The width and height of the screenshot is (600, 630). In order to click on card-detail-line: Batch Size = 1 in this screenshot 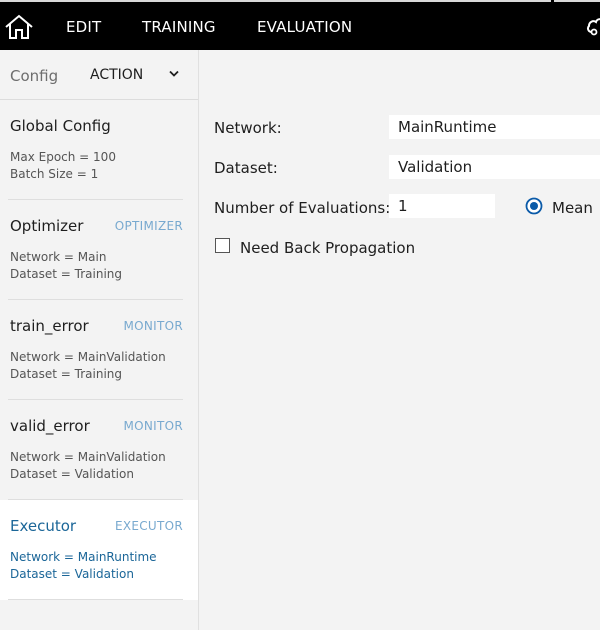, I will do `click(54, 174)`.